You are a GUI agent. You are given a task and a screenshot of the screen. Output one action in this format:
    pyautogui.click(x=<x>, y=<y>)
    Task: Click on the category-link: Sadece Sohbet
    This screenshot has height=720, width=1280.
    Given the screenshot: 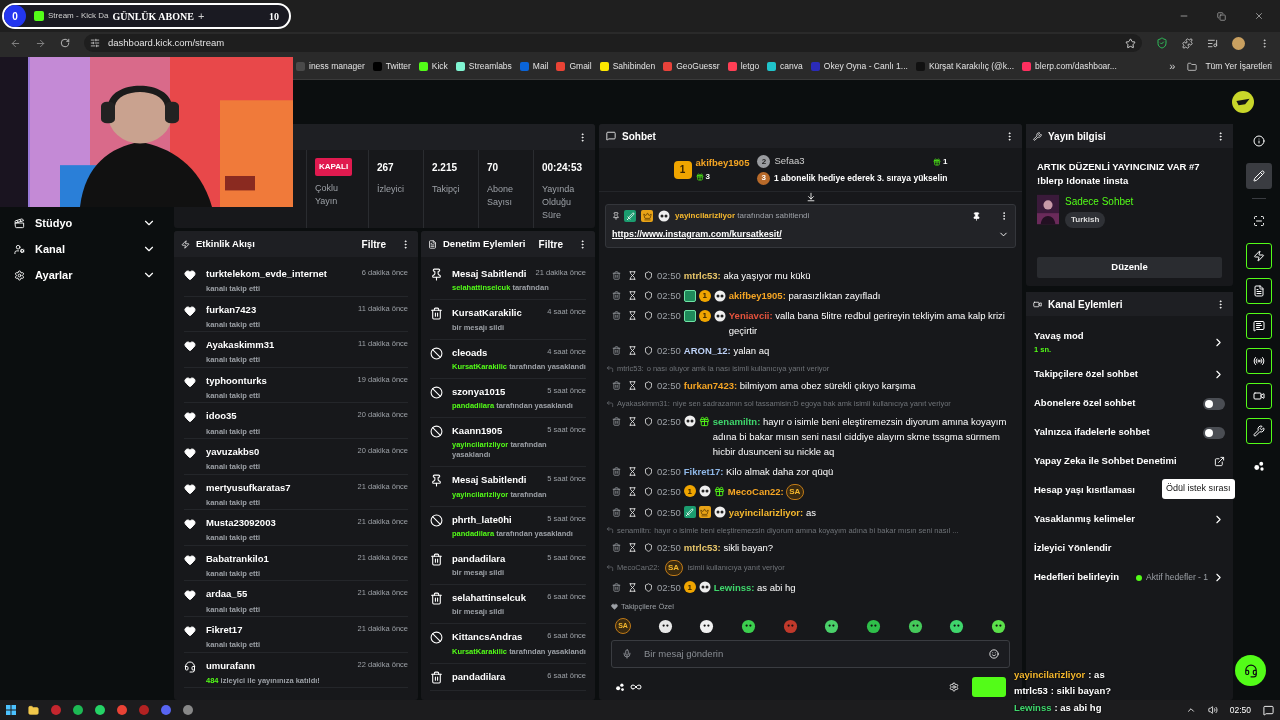 What is the action you would take?
    pyautogui.click(x=1099, y=201)
    